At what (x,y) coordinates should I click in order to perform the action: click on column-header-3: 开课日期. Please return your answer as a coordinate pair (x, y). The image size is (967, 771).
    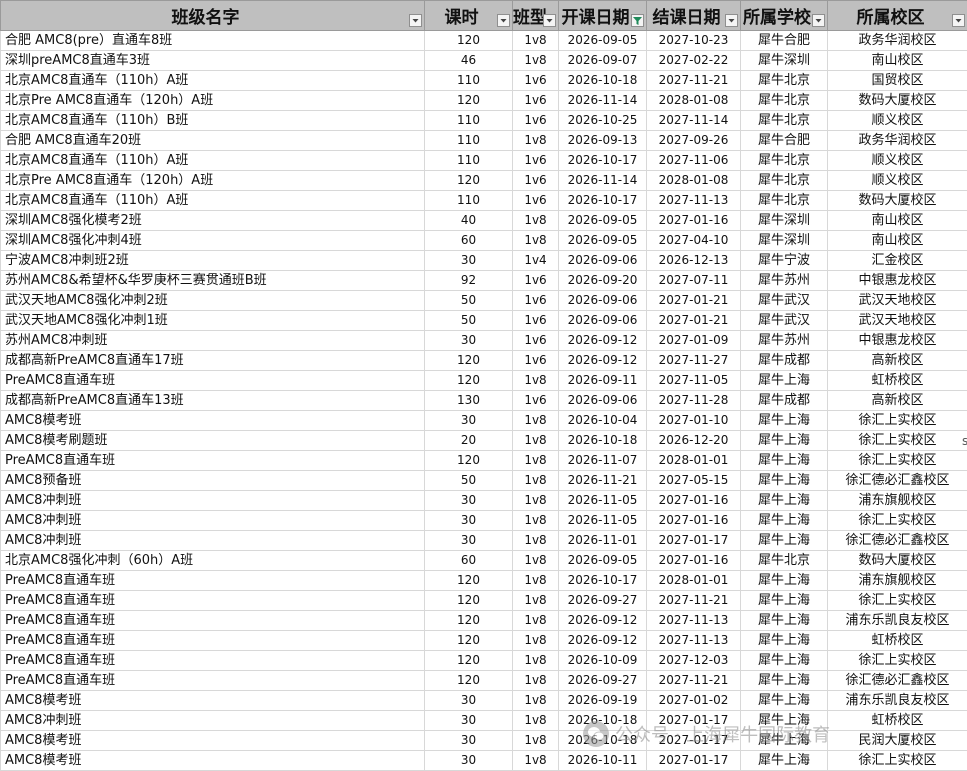
    Looking at the image, I should click on (603, 16).